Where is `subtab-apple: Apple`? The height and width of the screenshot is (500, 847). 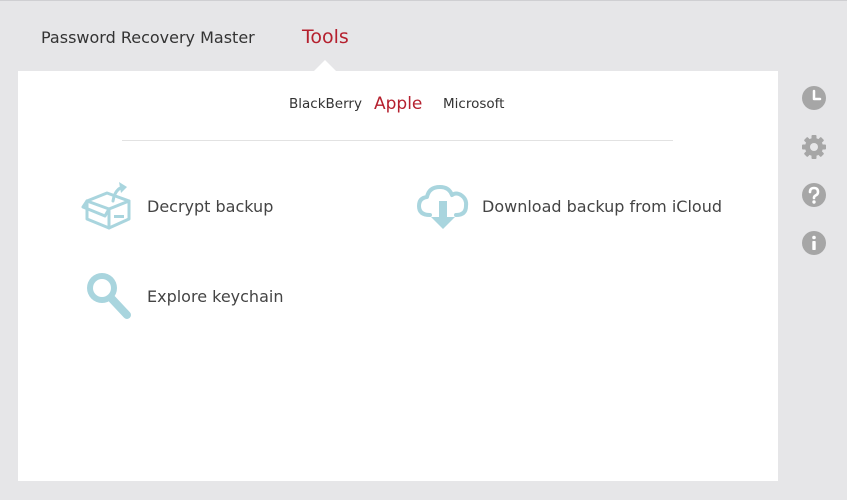 subtab-apple: Apple is located at coordinates (398, 104).